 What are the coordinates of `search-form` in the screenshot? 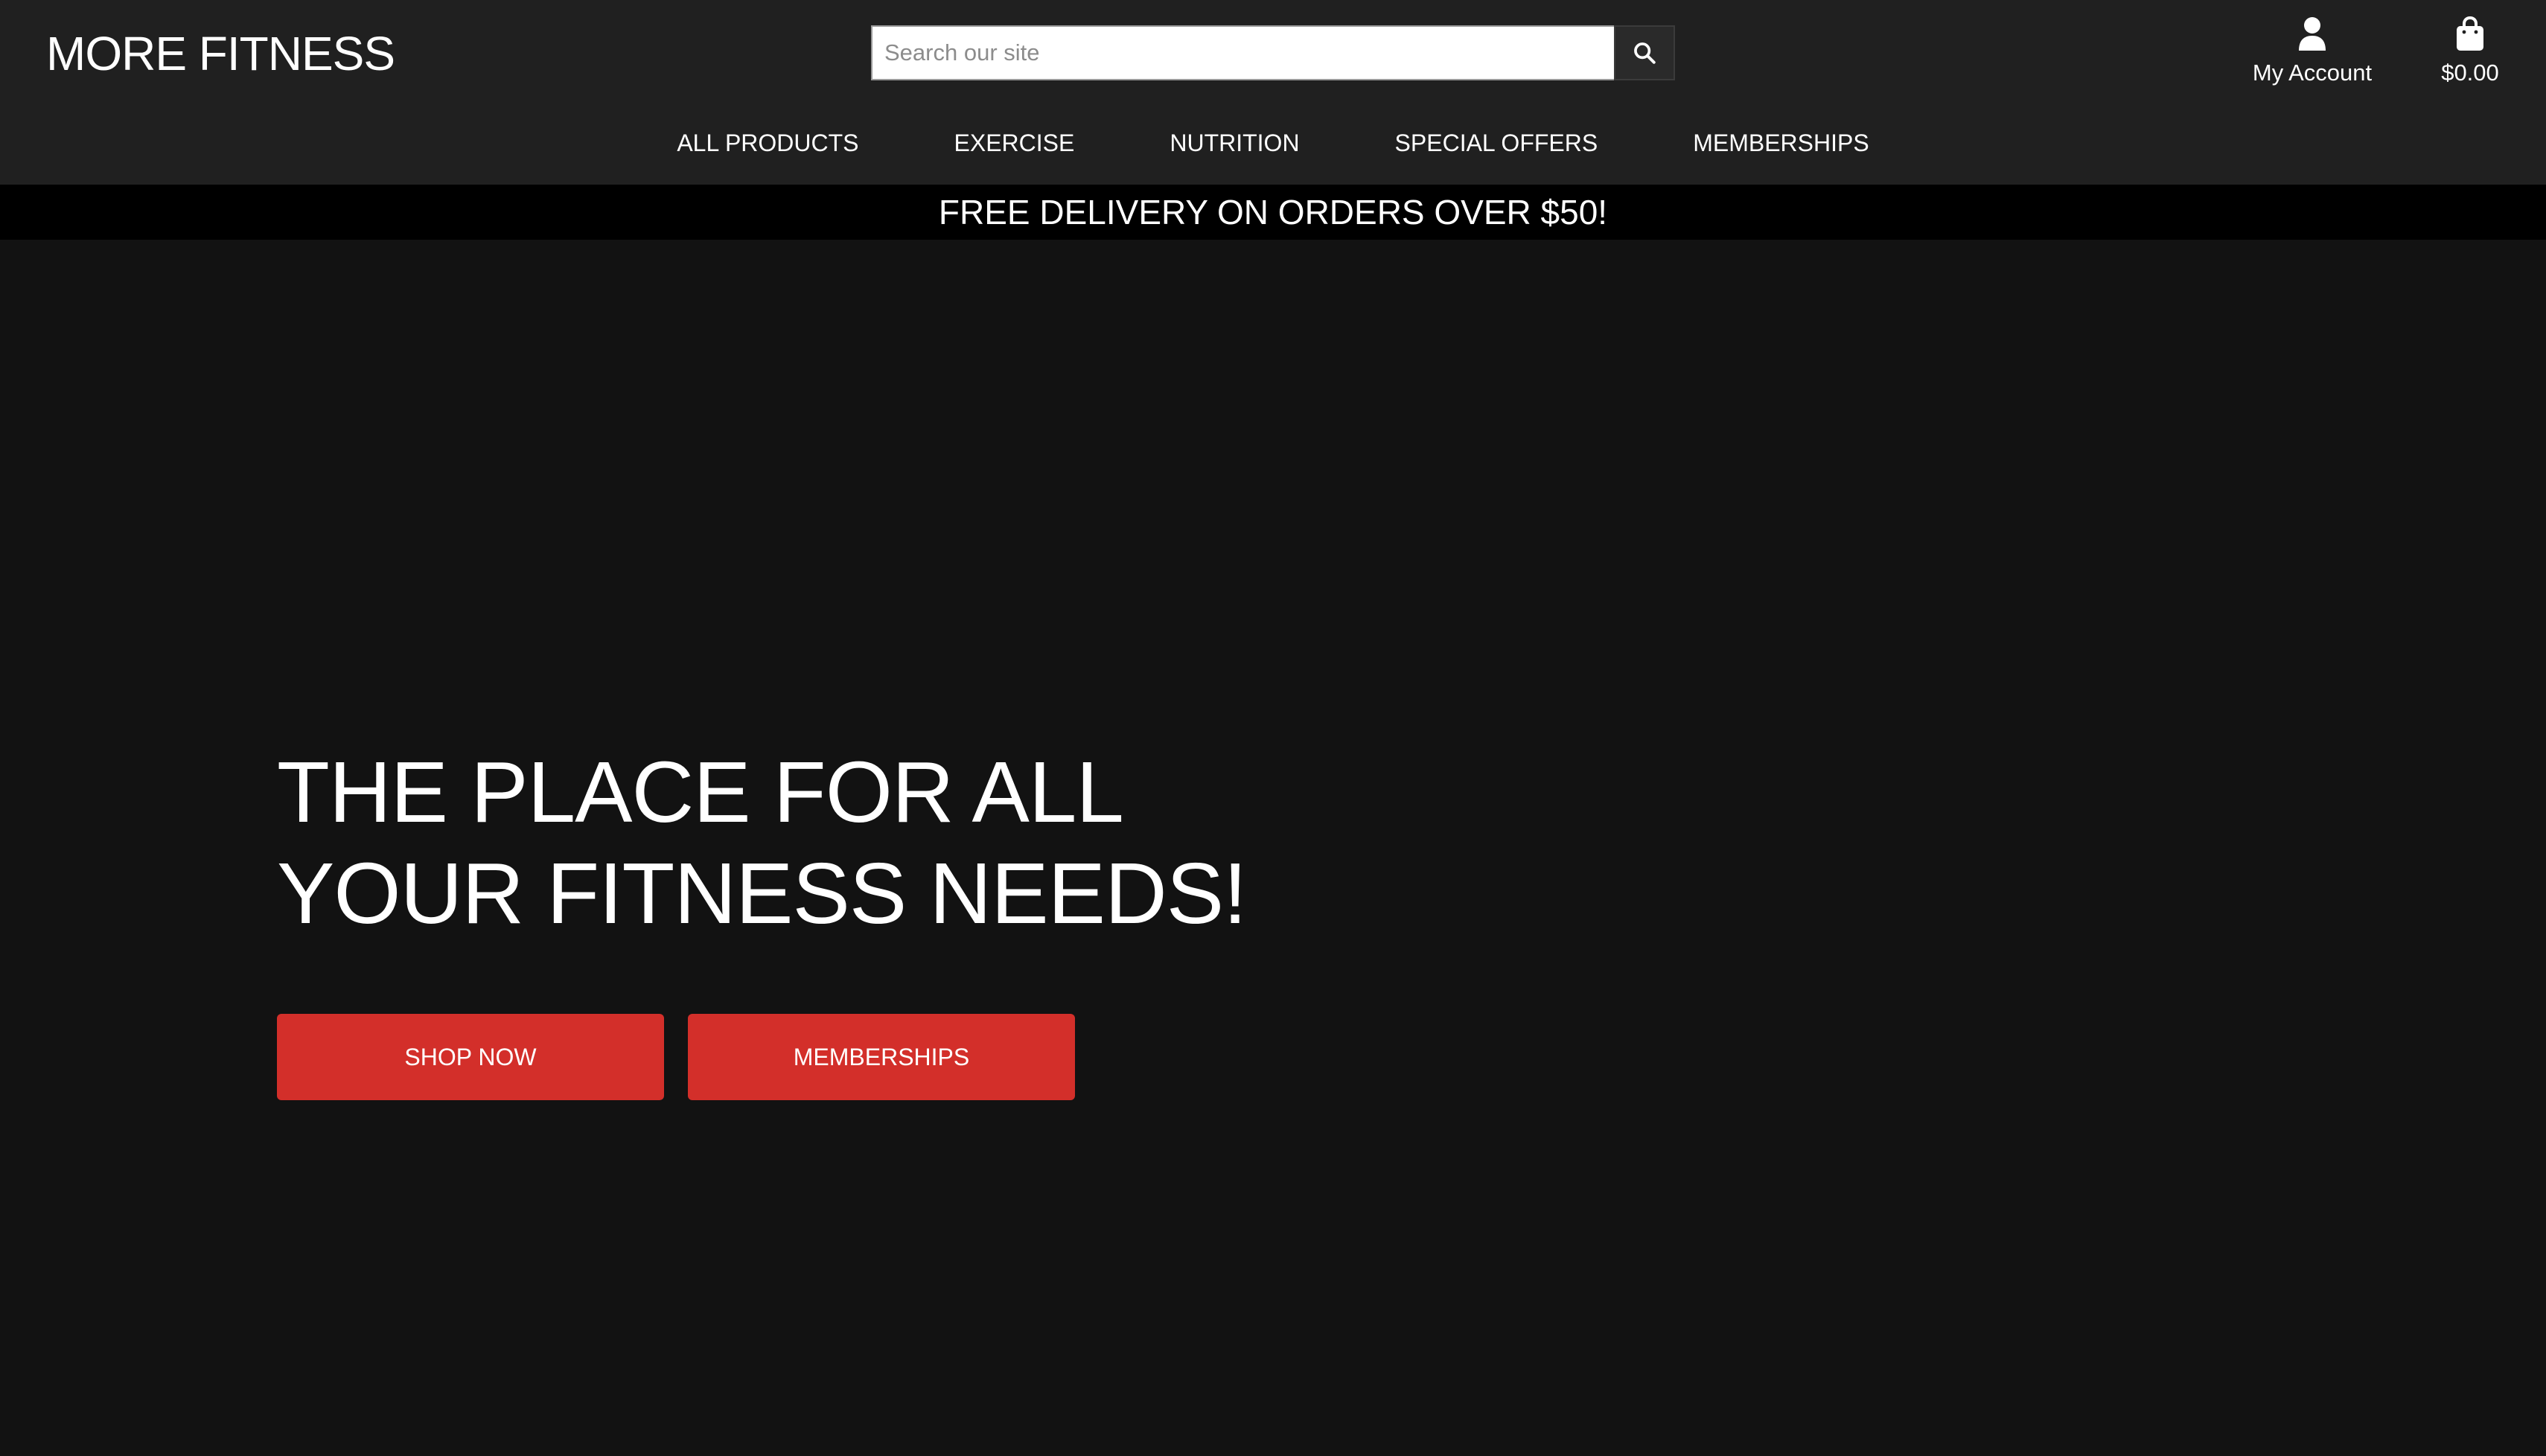 It's located at (1273, 52).